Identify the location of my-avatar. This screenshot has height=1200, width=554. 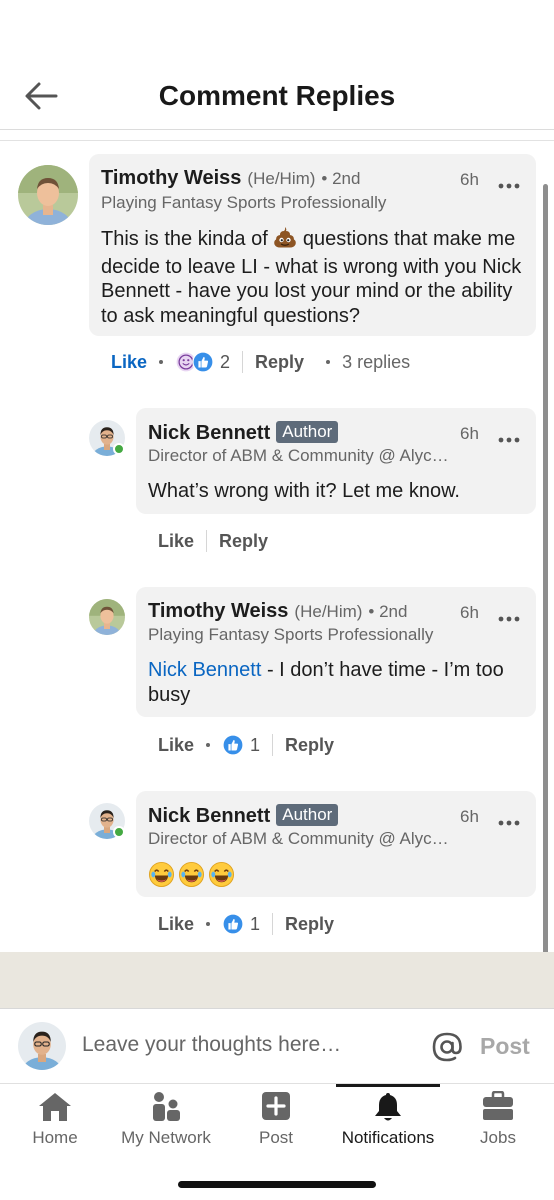
(42, 1046).